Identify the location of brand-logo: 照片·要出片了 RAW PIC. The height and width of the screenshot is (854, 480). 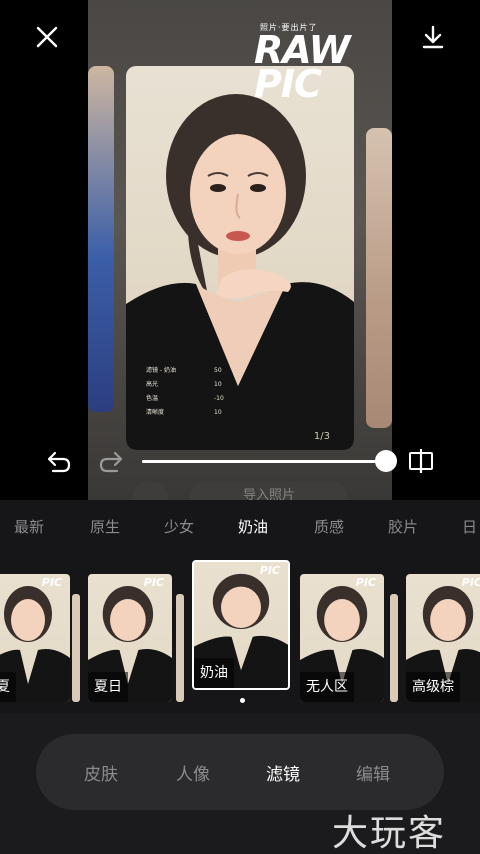
(309, 64).